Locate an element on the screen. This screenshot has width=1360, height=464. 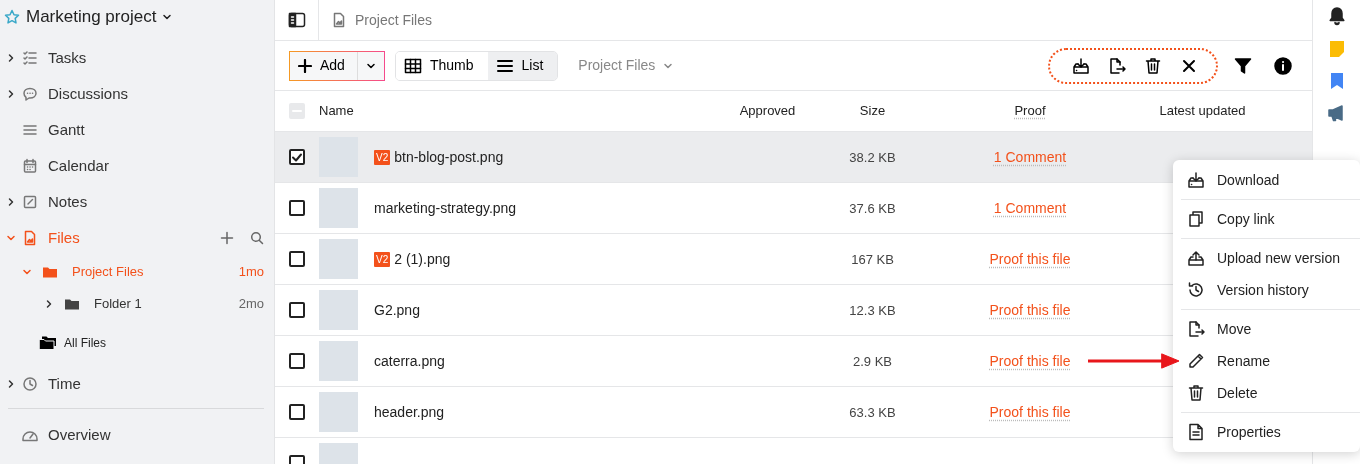
folder-age: 2mo is located at coordinates (251, 304).